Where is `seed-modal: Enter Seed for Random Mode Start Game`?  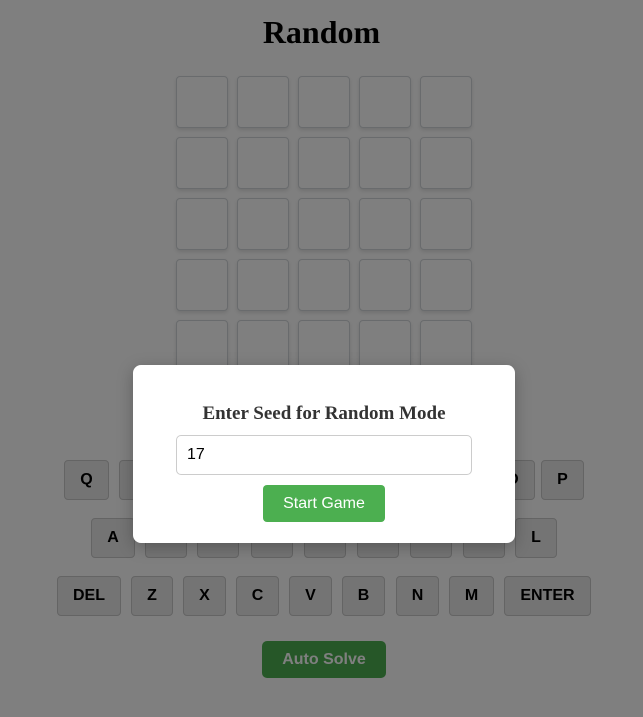
seed-modal: Enter Seed for Random Mode Start Game is located at coordinates (324, 454).